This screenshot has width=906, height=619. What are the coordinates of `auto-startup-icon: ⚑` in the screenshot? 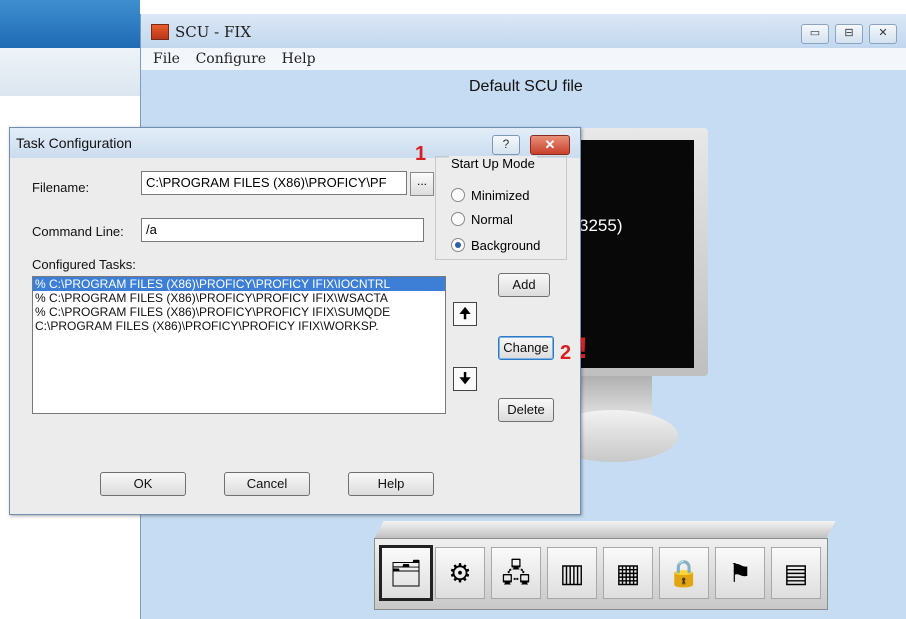 It's located at (740, 573).